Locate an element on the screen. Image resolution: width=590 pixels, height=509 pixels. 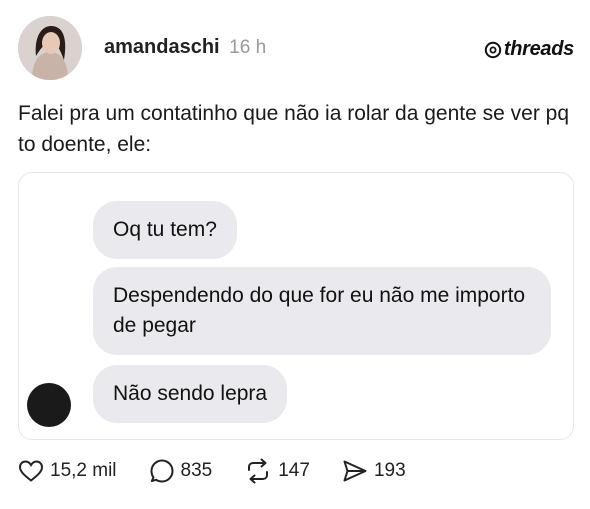
threads-brand-text: threads is located at coordinates (538, 49).